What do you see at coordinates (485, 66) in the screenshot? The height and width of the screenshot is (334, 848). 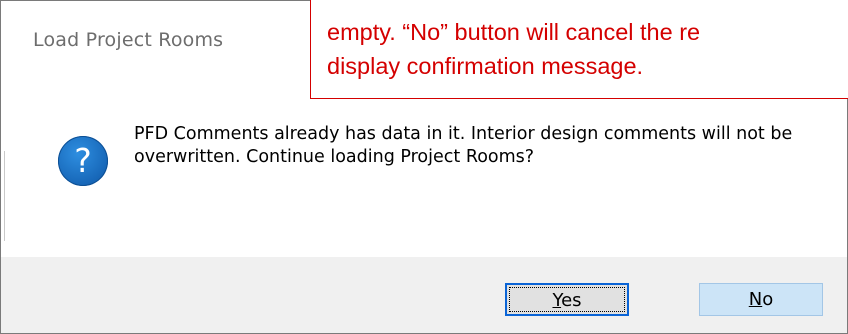 I see `callout-line-2: display confirmation message.` at bounding box center [485, 66].